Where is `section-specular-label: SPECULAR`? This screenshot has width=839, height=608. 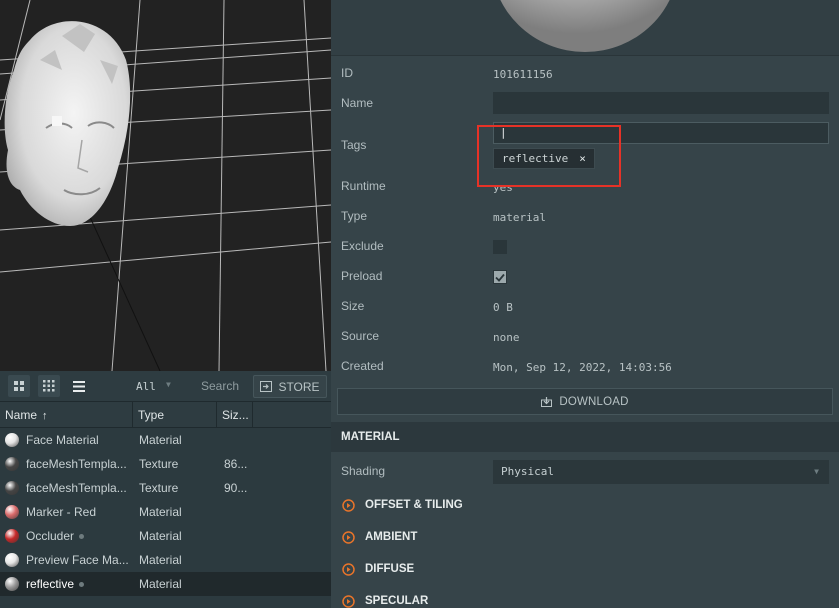 section-specular-label: SPECULAR is located at coordinates (397, 601).